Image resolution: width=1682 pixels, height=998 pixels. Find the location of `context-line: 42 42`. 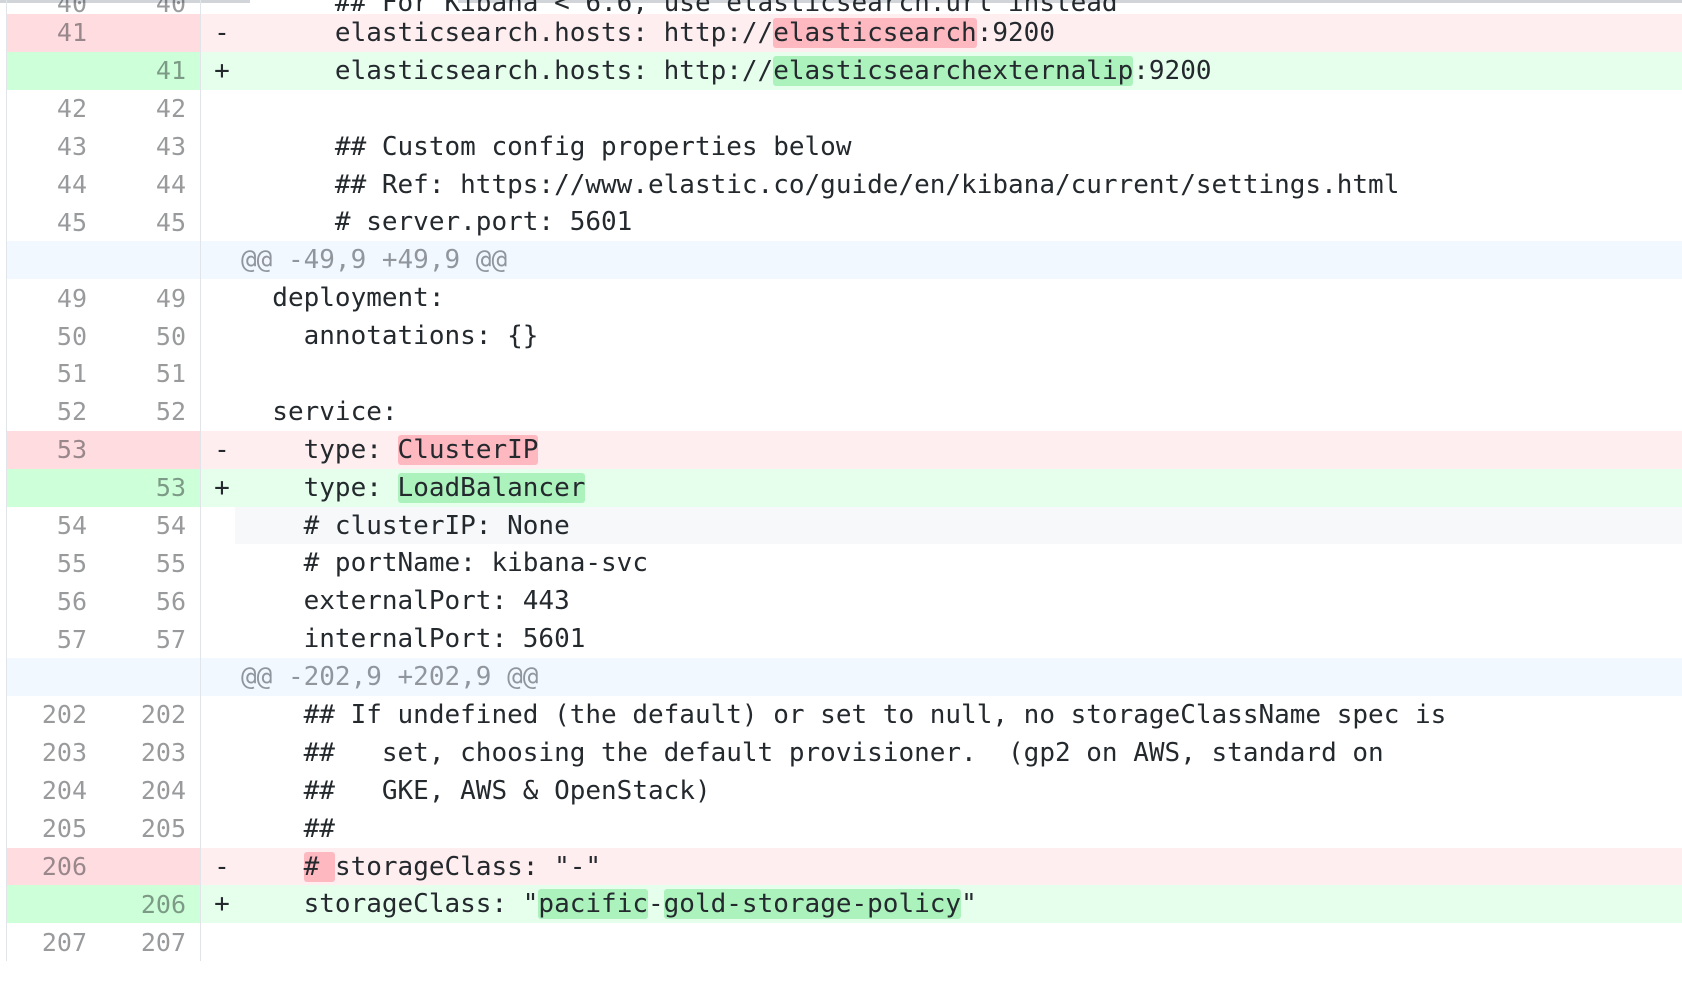

context-line: 42 42 is located at coordinates (844, 108).